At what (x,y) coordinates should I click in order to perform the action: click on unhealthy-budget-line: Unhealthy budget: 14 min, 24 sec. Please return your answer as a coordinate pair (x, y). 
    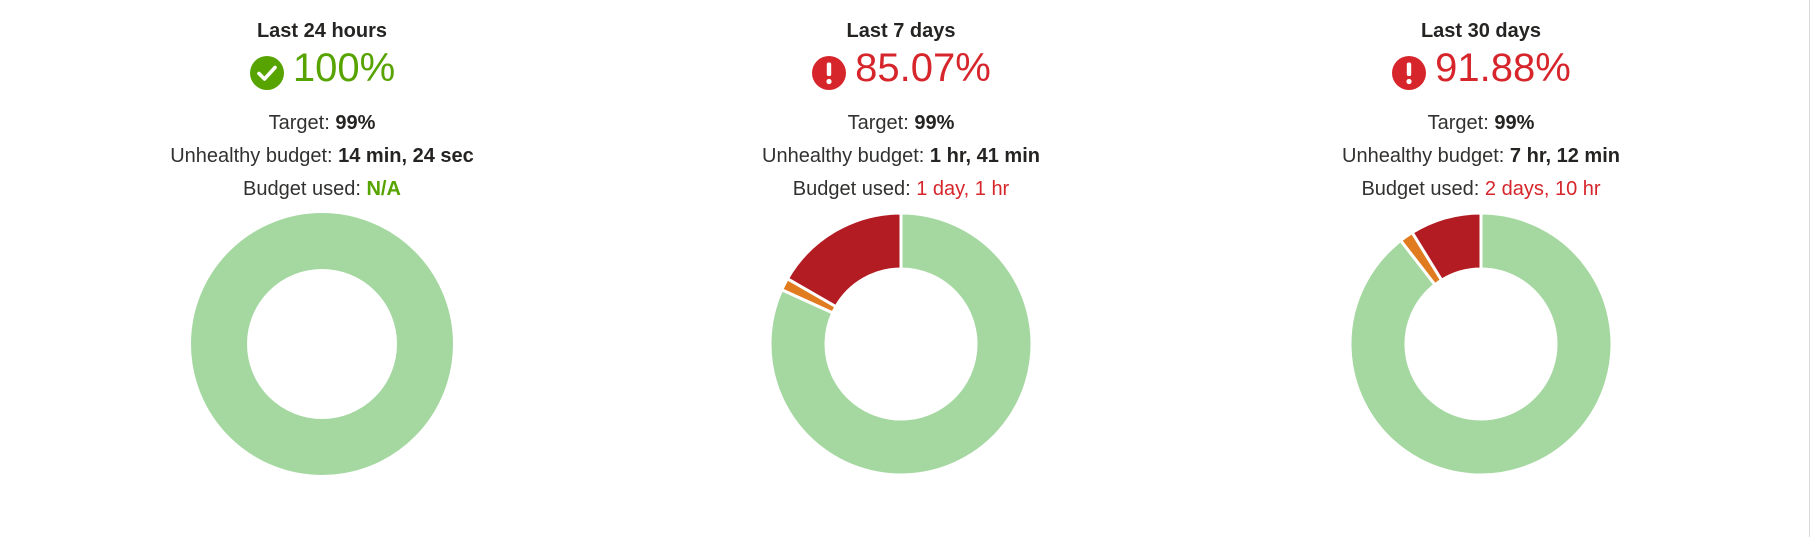
    Looking at the image, I should click on (322, 156).